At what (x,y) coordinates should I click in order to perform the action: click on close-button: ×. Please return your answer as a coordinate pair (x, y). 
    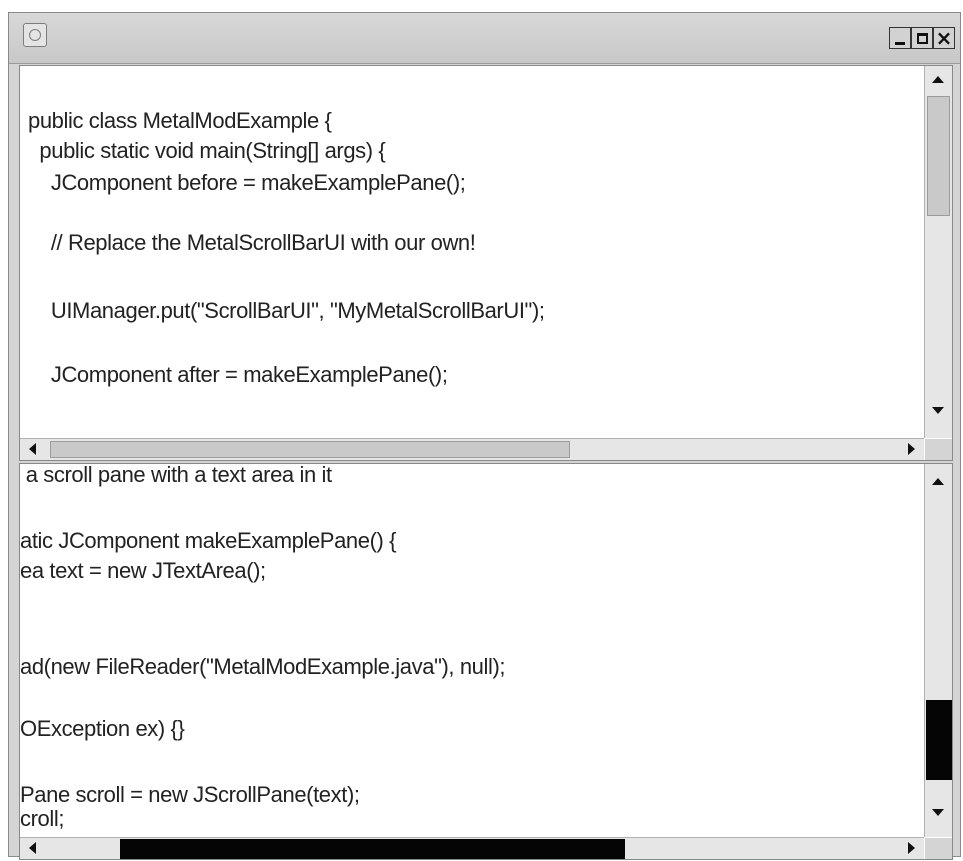
    Looking at the image, I should click on (944, 38).